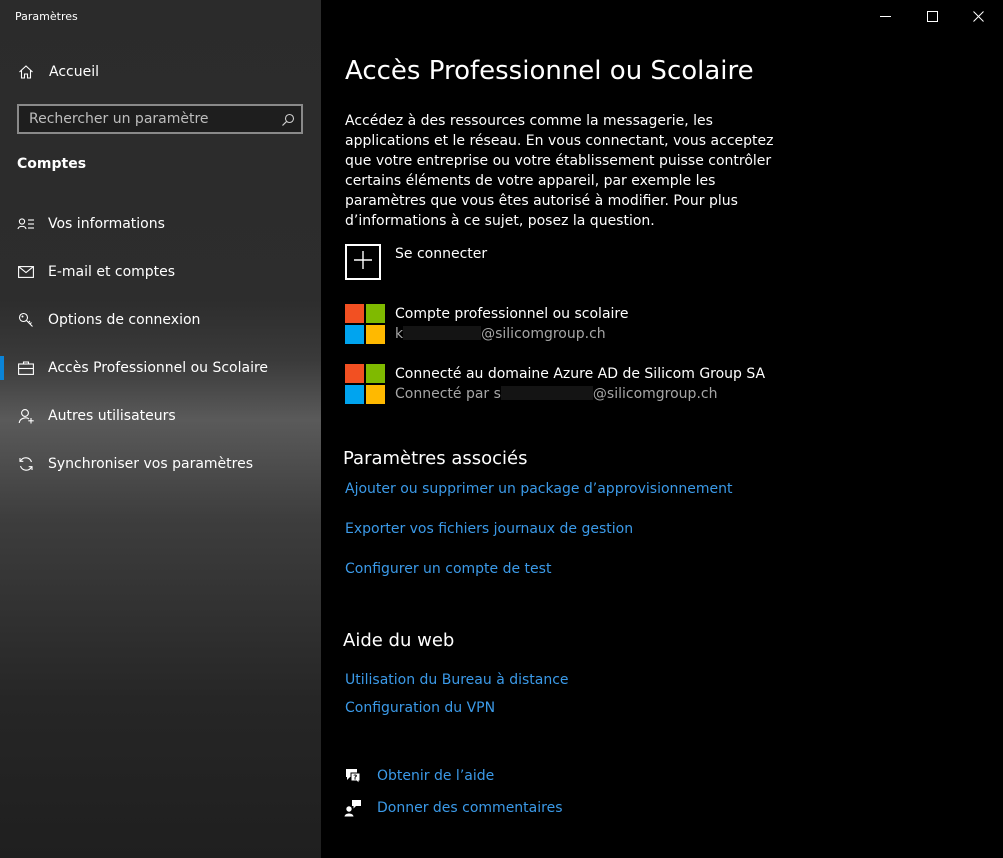 The image size is (1003, 858). Describe the element at coordinates (512, 314) in the screenshot. I see `account-title: Compte professionnel ou scolaire` at that location.